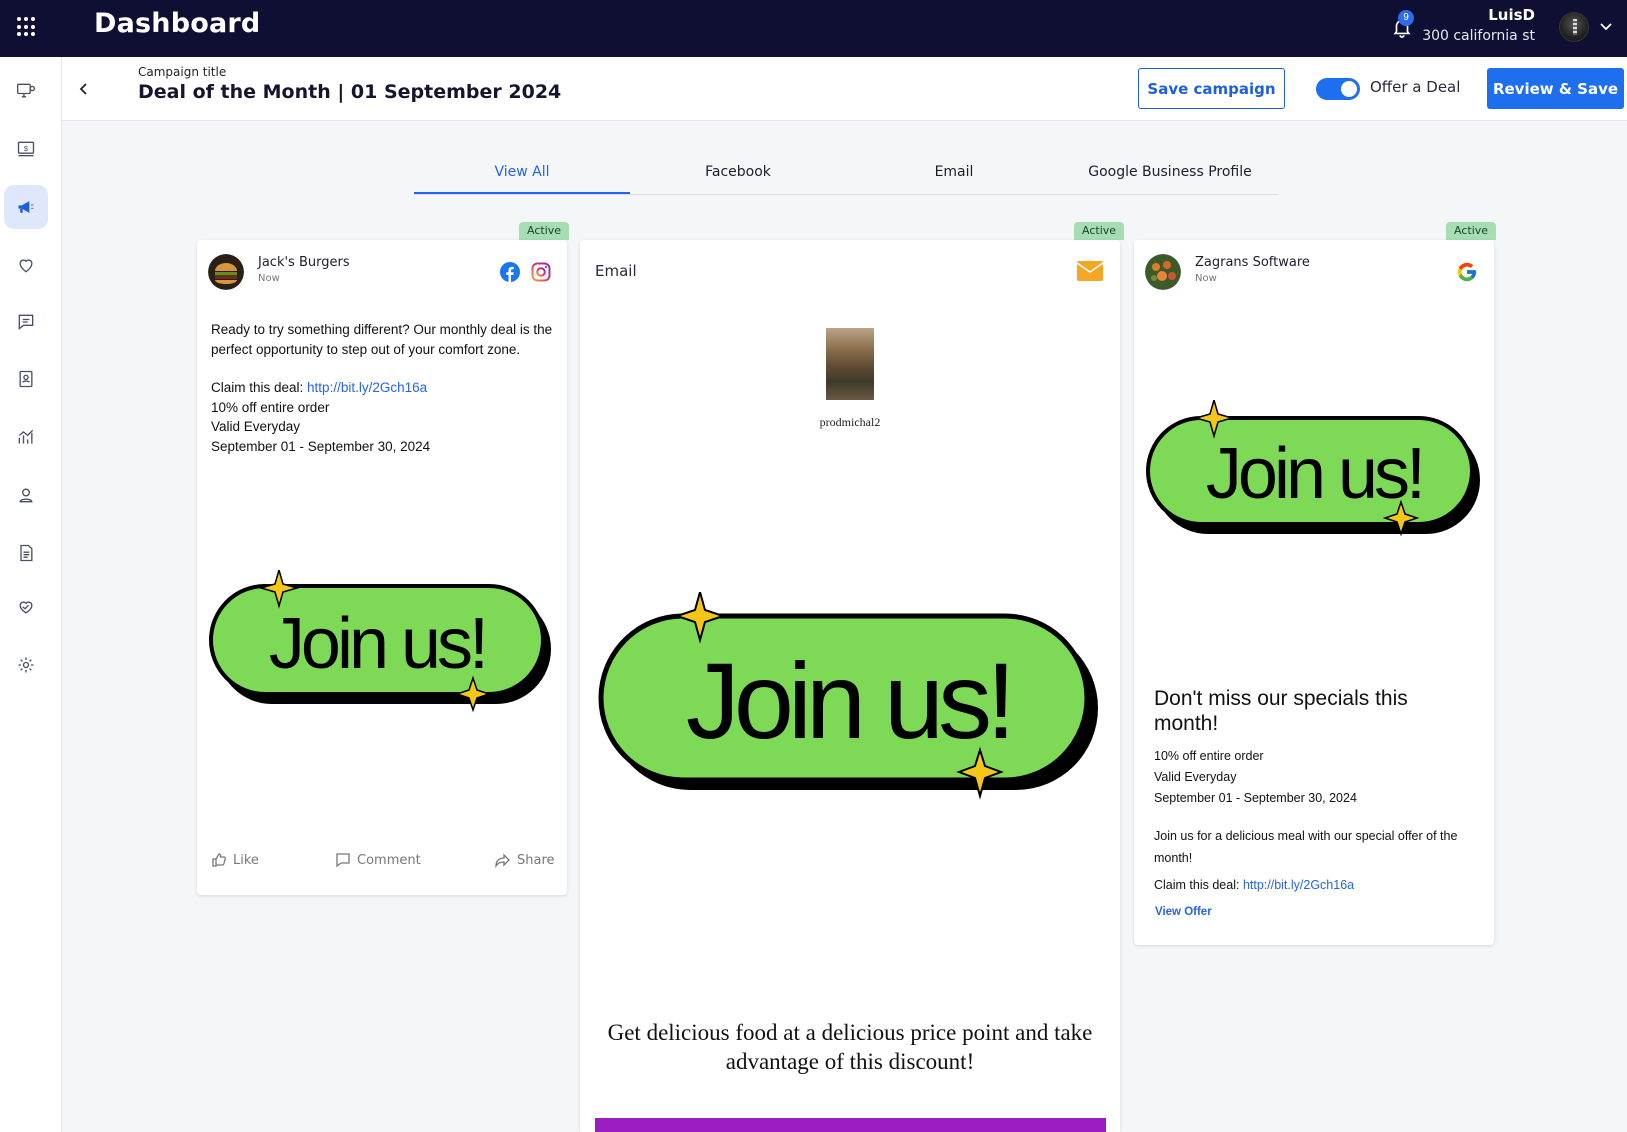  I want to click on share-icon, so click(502, 860).